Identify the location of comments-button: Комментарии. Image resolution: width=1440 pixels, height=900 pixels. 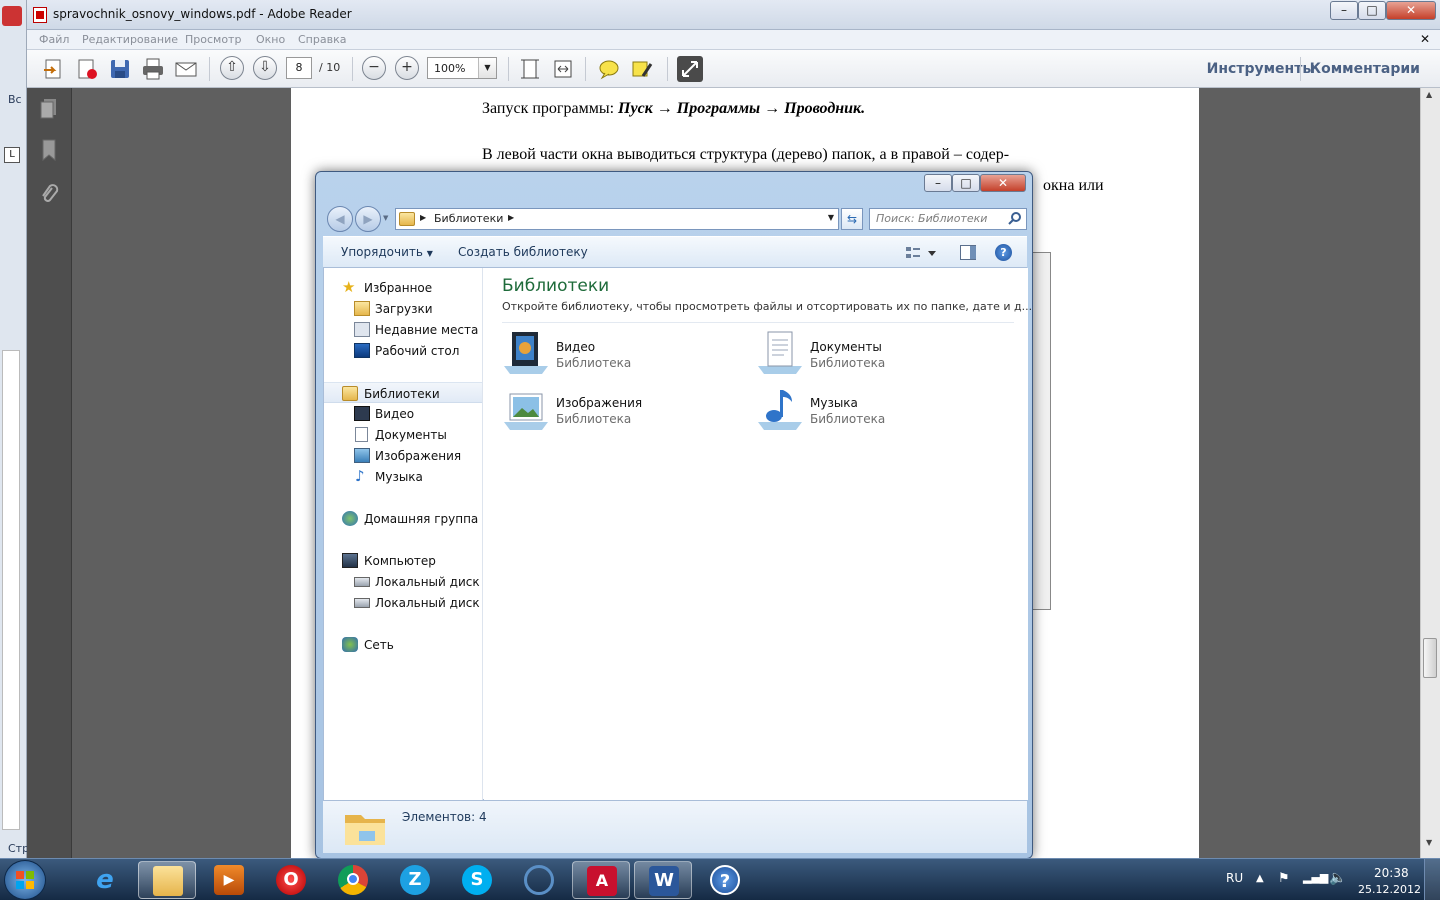
(1365, 69).